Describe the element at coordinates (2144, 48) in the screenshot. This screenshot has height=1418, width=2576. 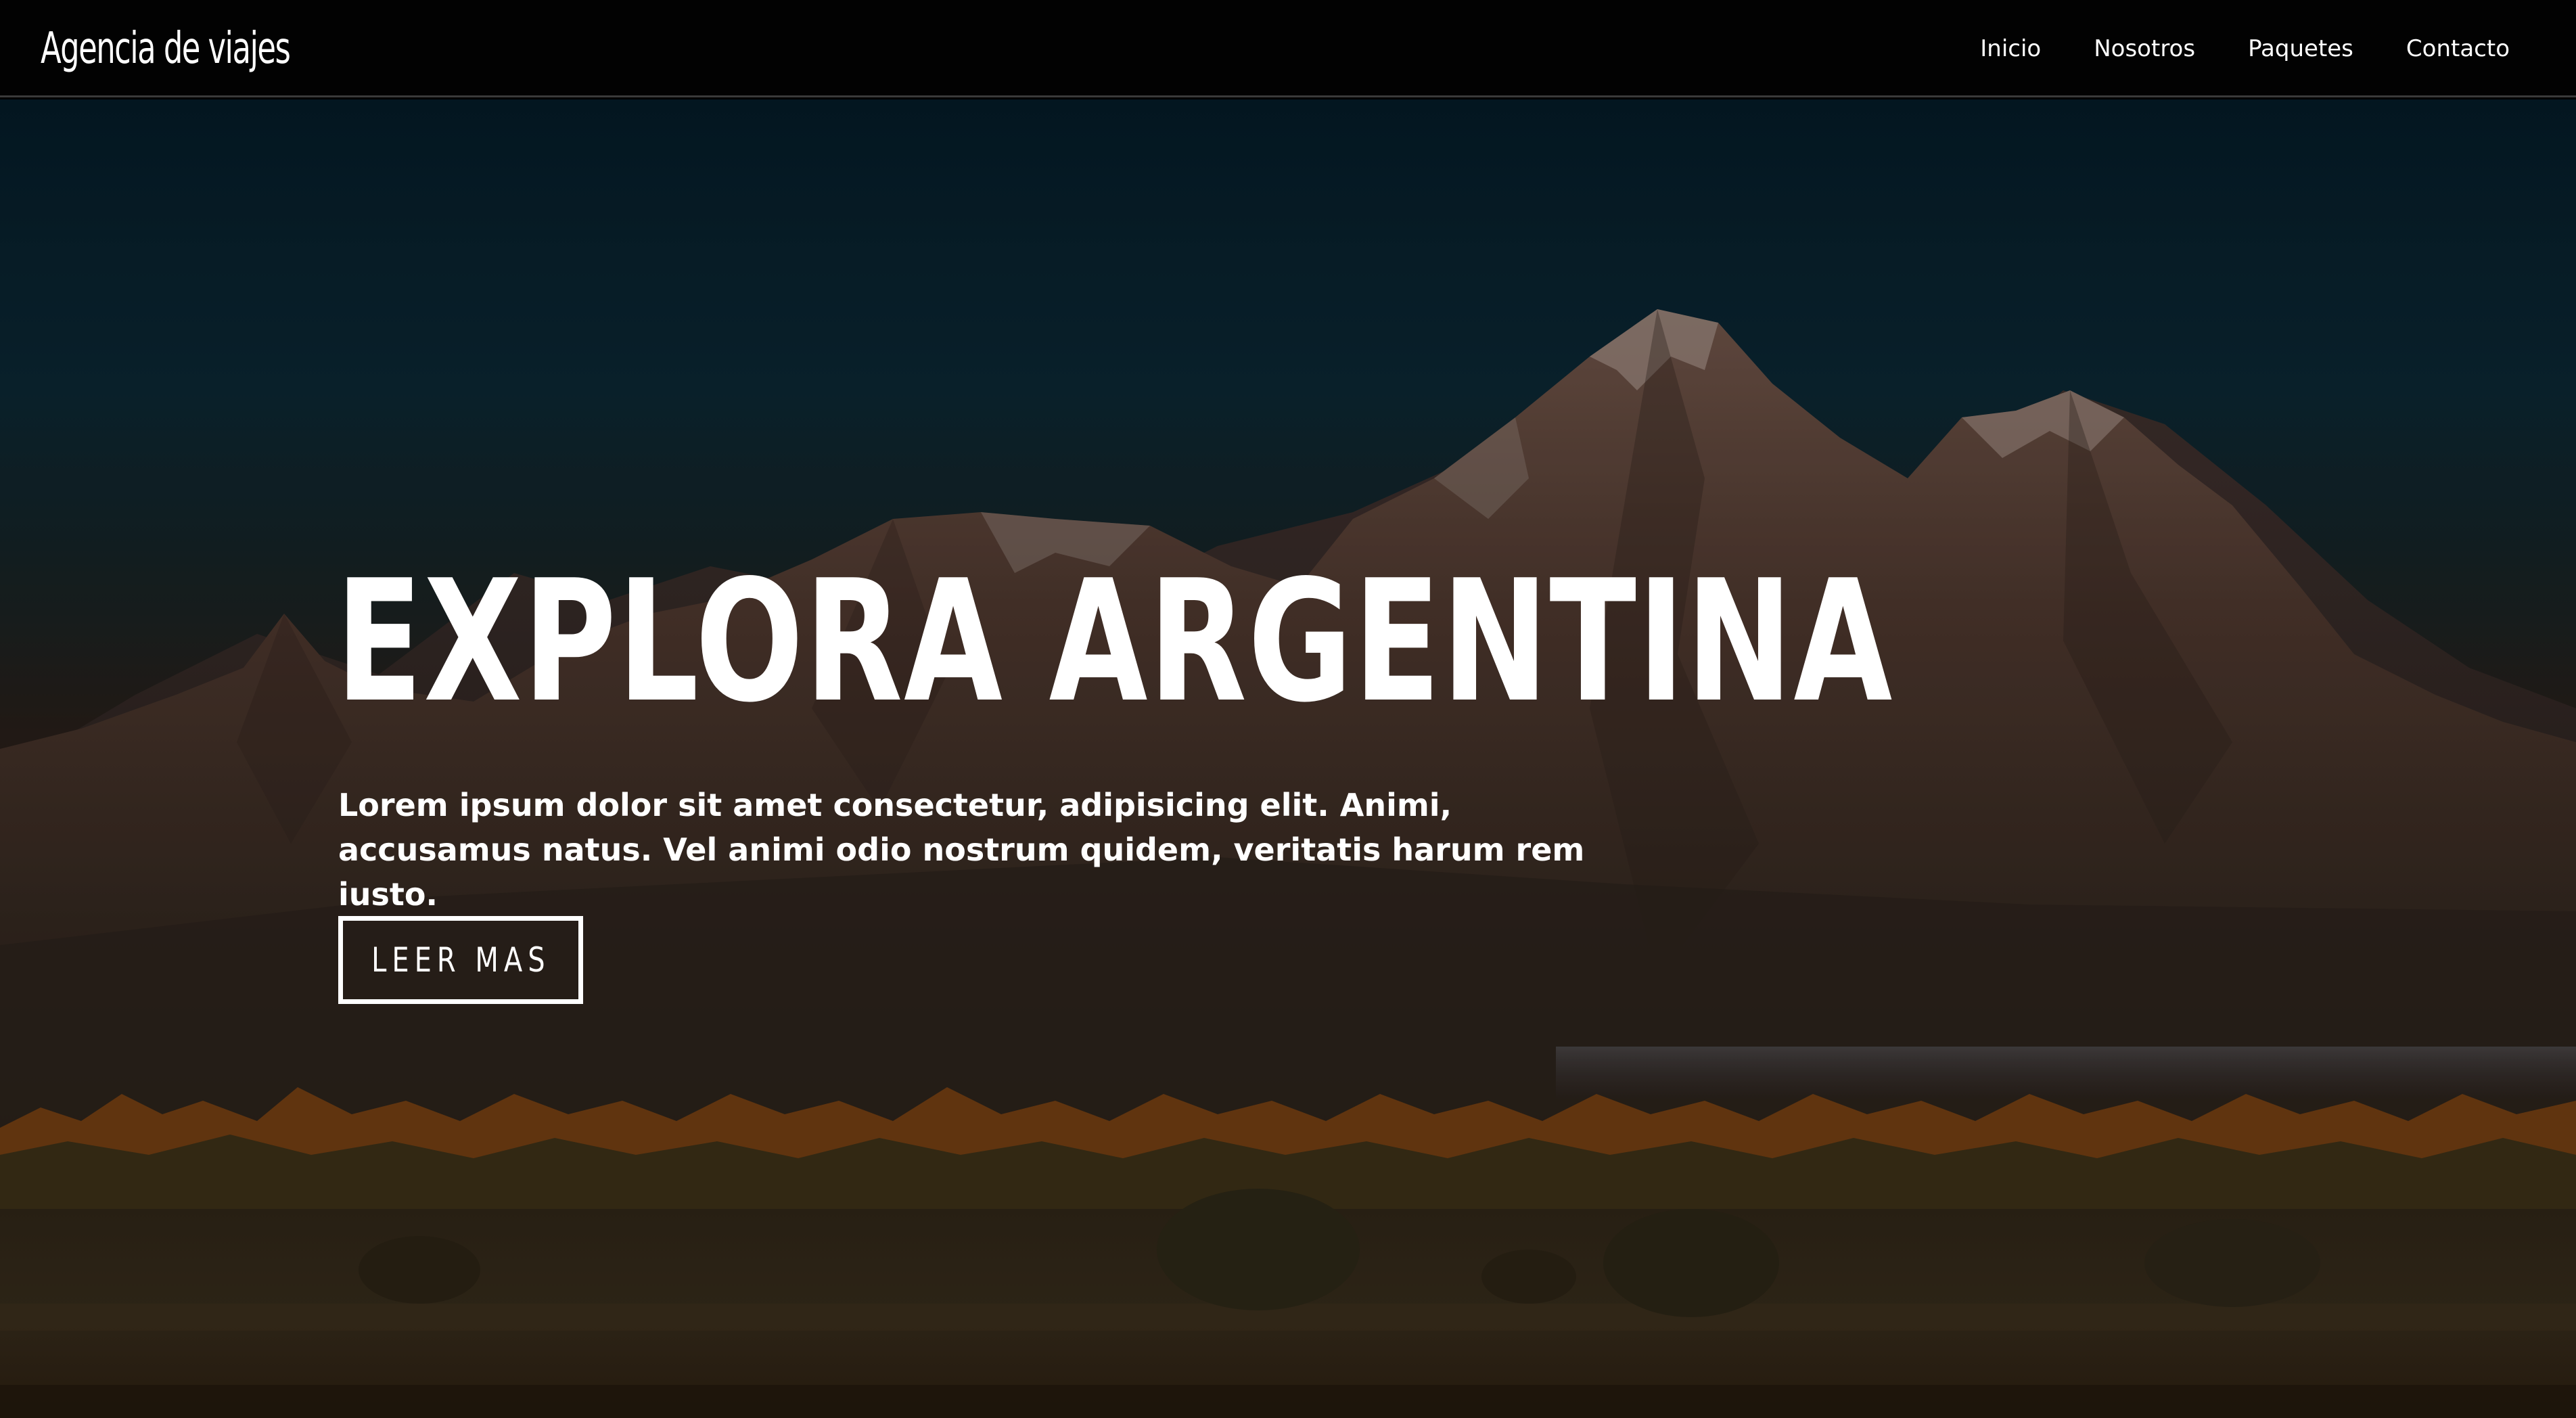
I see `nav-link-nosotros: Nosotros` at that location.